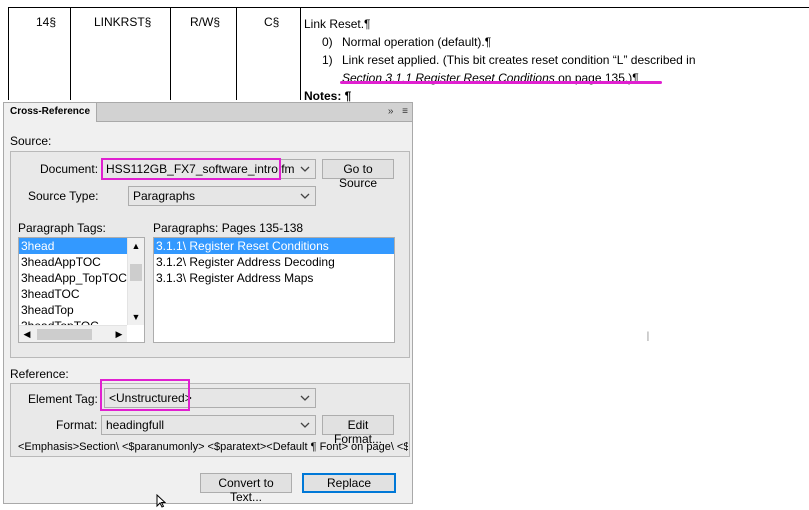 Image resolution: width=809 pixels, height=510 pixels. I want to click on scroll-down-icon: ▼, so click(136, 317).